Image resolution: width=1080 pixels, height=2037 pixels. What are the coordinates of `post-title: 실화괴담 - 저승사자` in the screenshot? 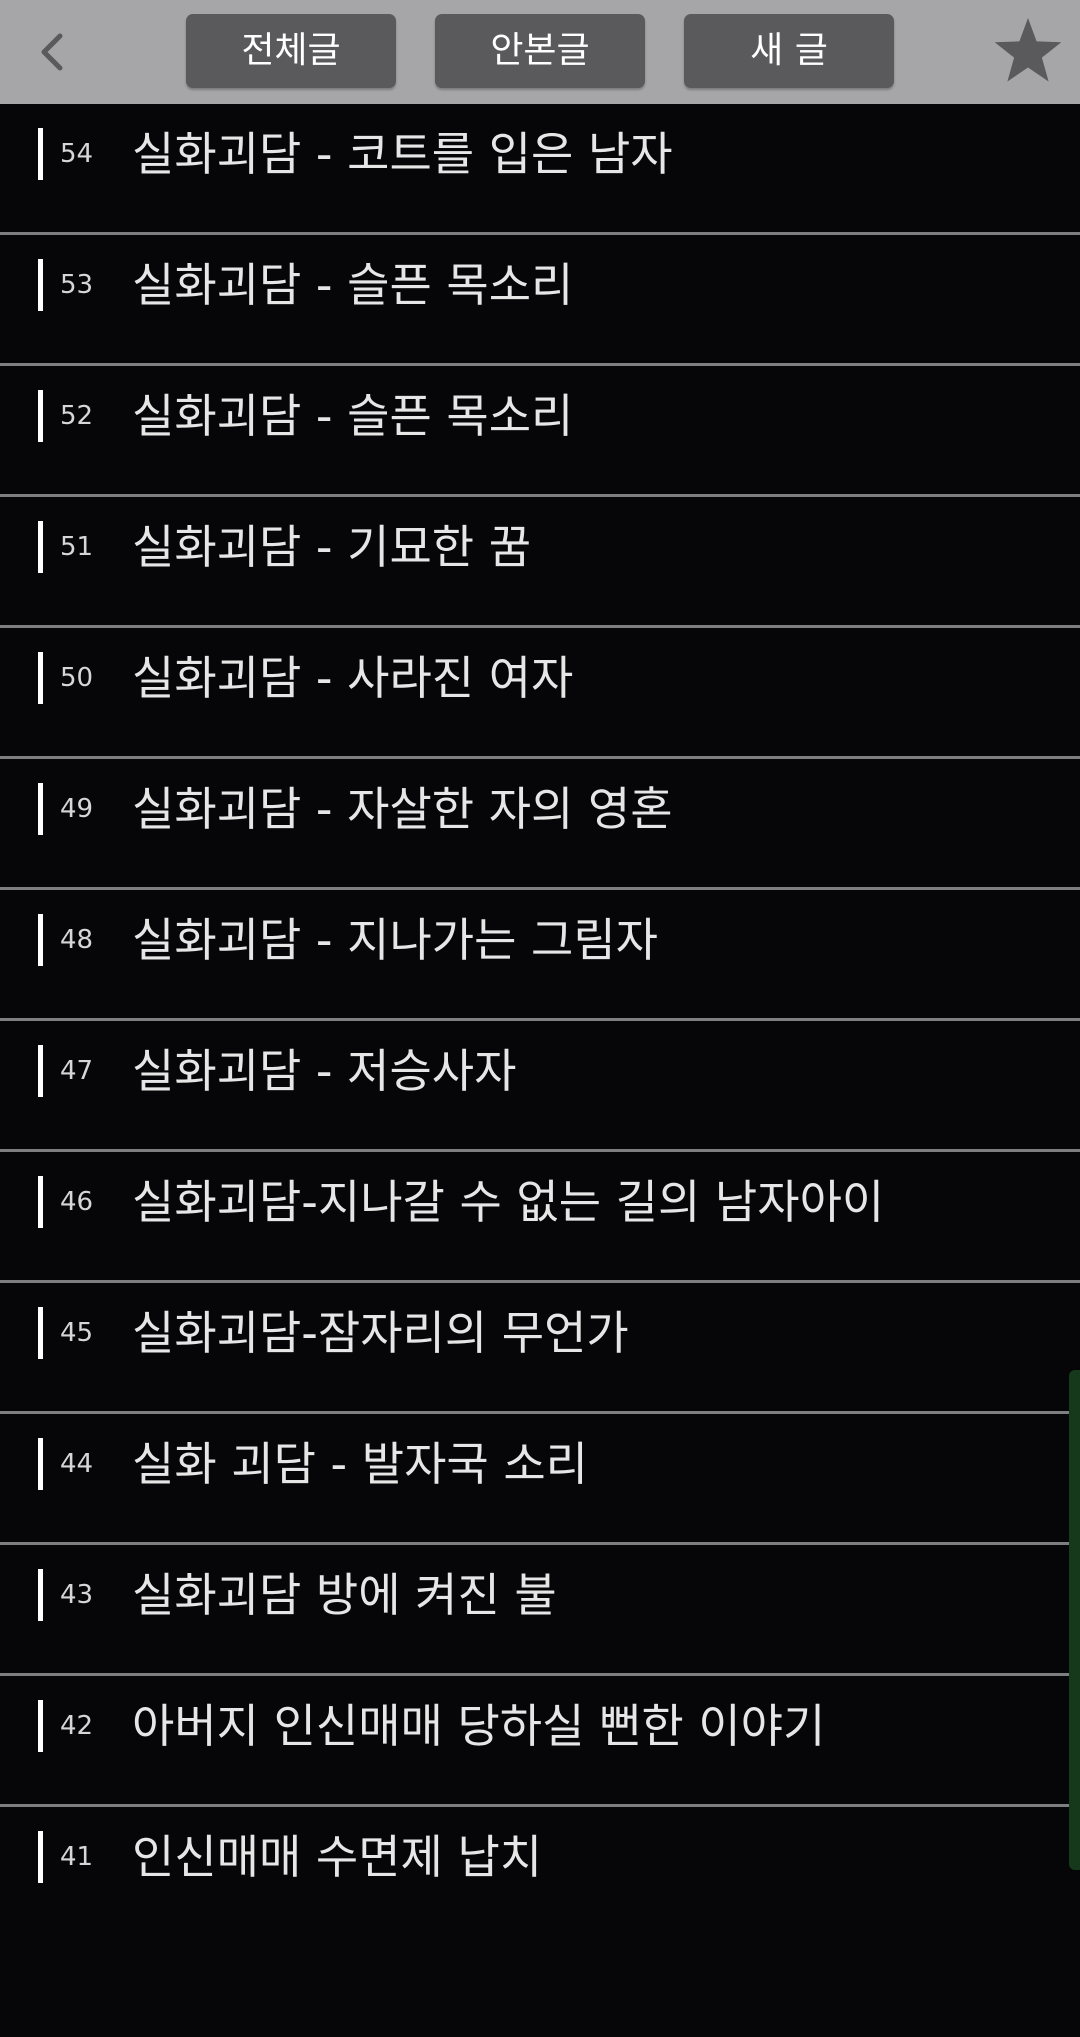 It's located at (324, 1071).